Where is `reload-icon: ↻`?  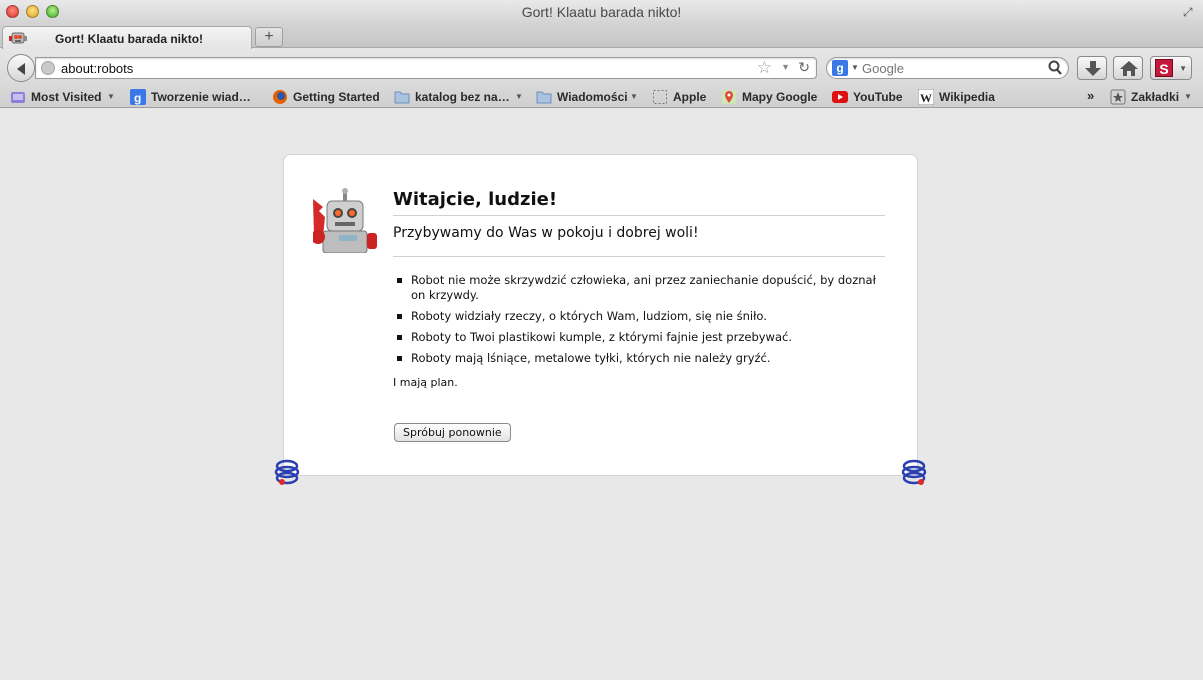 reload-icon: ↻ is located at coordinates (804, 67).